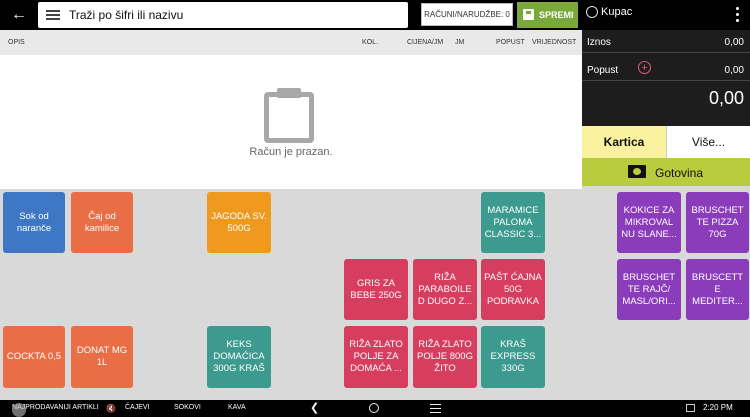 The width and height of the screenshot is (750, 417). Describe the element at coordinates (239, 357) in the screenshot. I see `product-tile: KEKS DOMAĆICA 300G KRAŠ` at that location.